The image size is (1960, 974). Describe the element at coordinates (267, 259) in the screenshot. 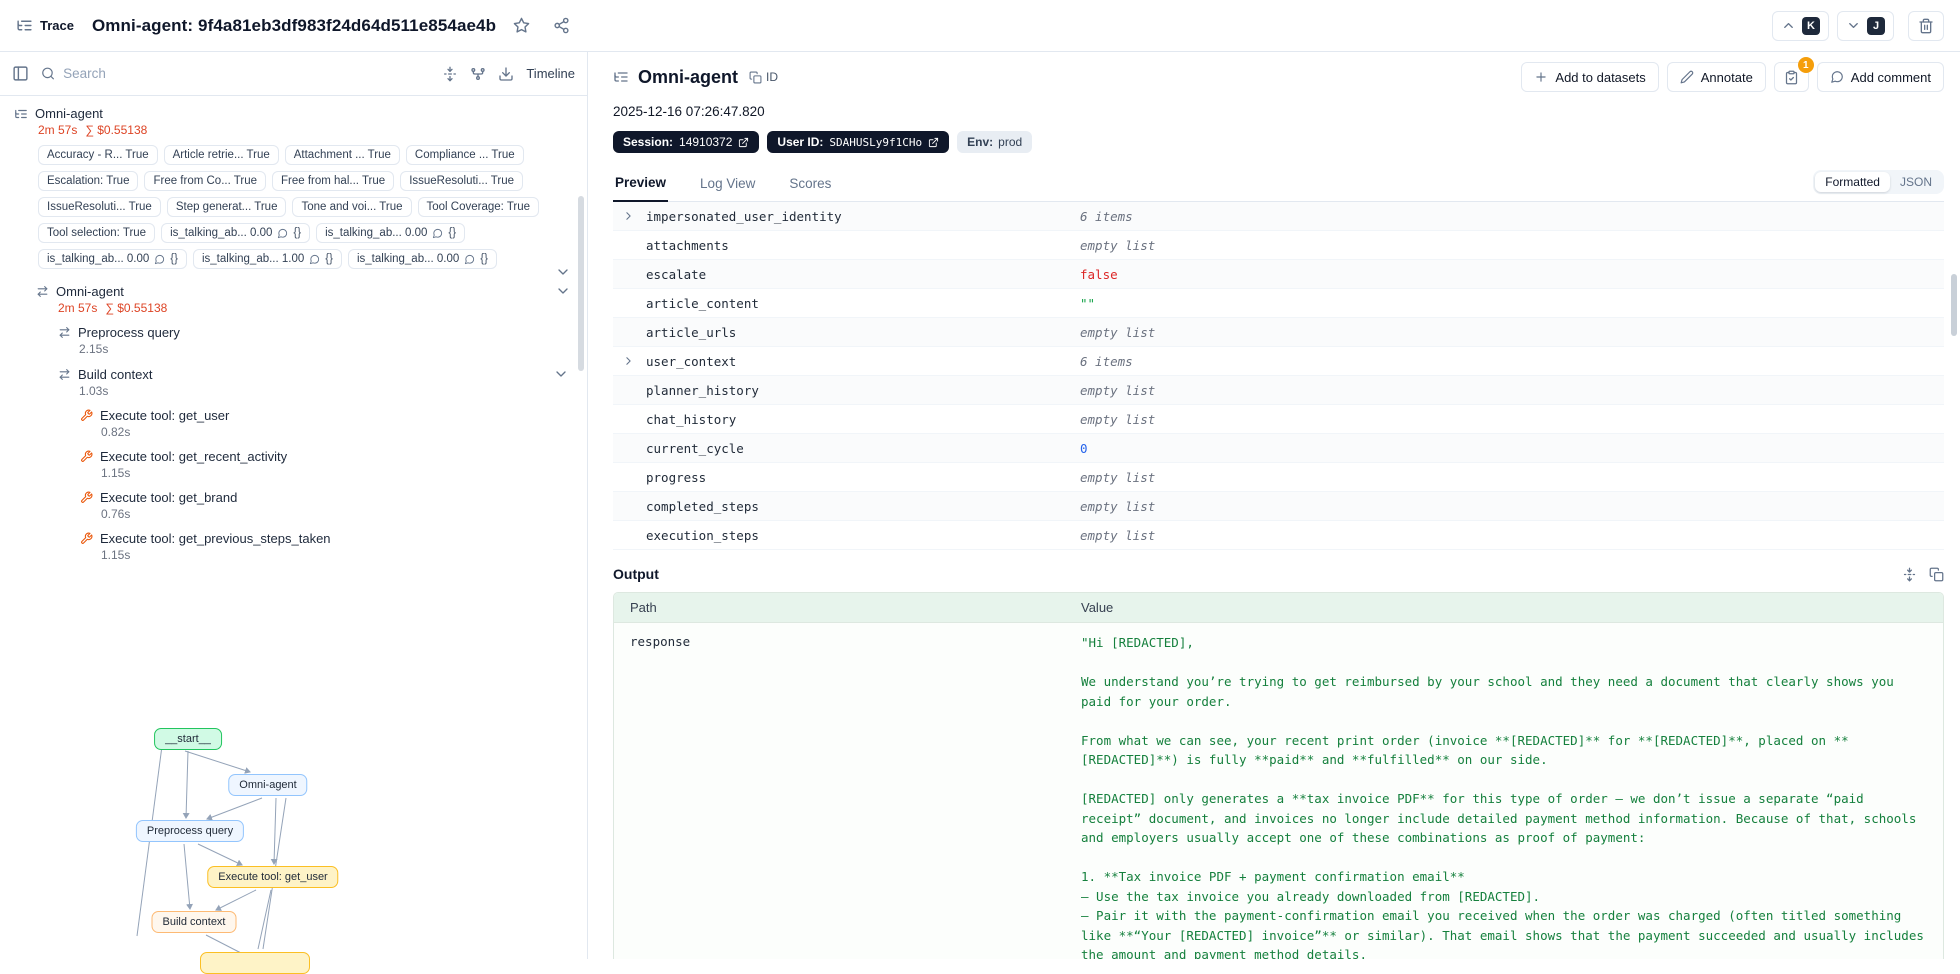

I see `score-badge: is_talking_ab... 1.00{}` at that location.